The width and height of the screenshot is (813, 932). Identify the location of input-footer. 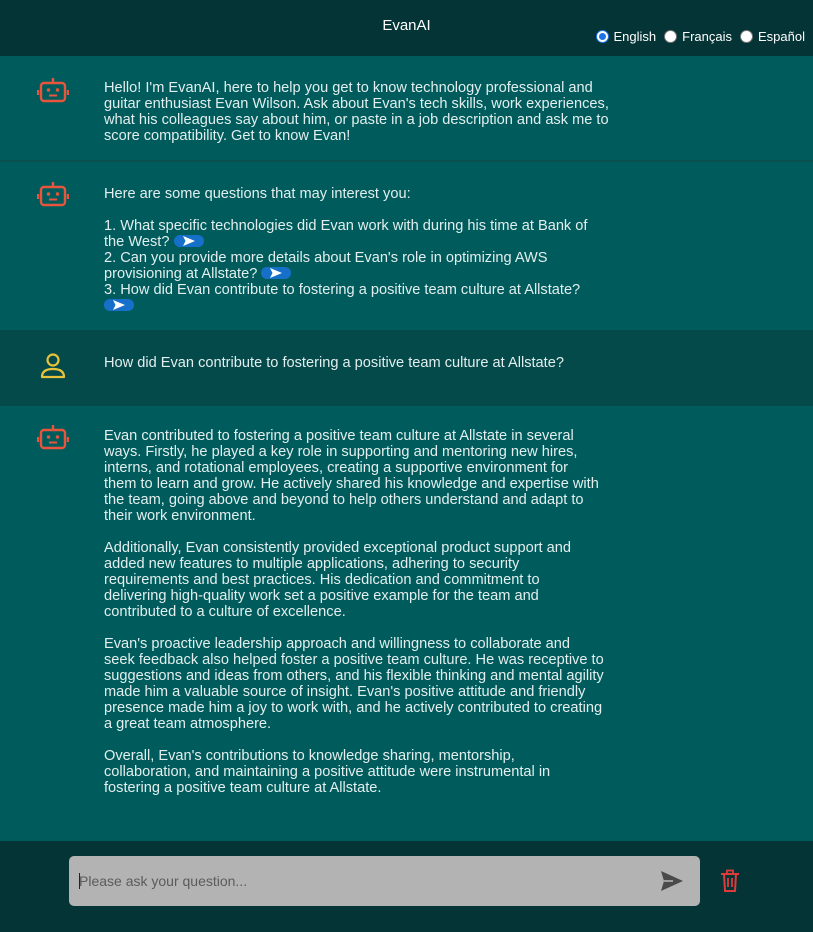
(406, 886).